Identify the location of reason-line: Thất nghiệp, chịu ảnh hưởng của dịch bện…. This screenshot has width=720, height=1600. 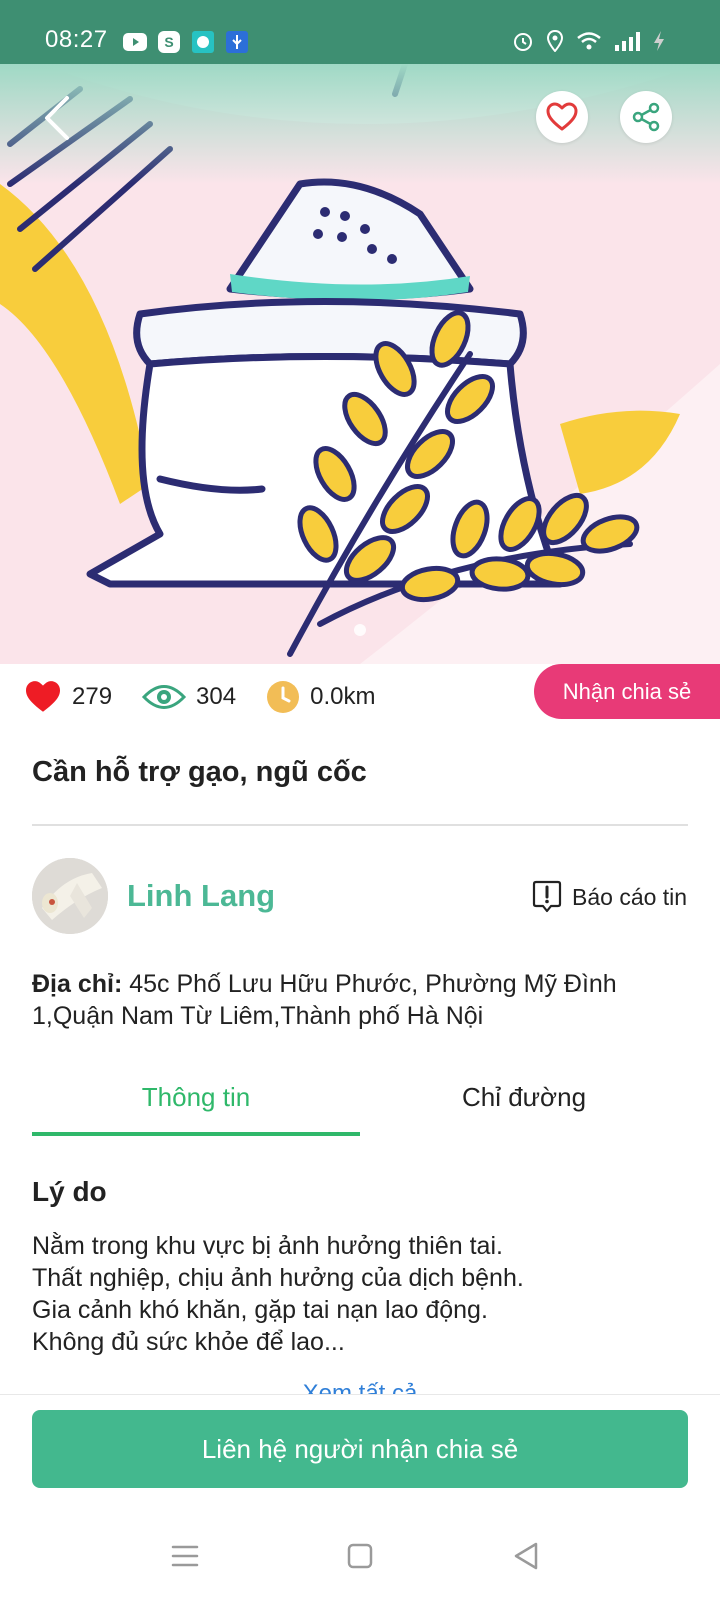
(278, 1278).